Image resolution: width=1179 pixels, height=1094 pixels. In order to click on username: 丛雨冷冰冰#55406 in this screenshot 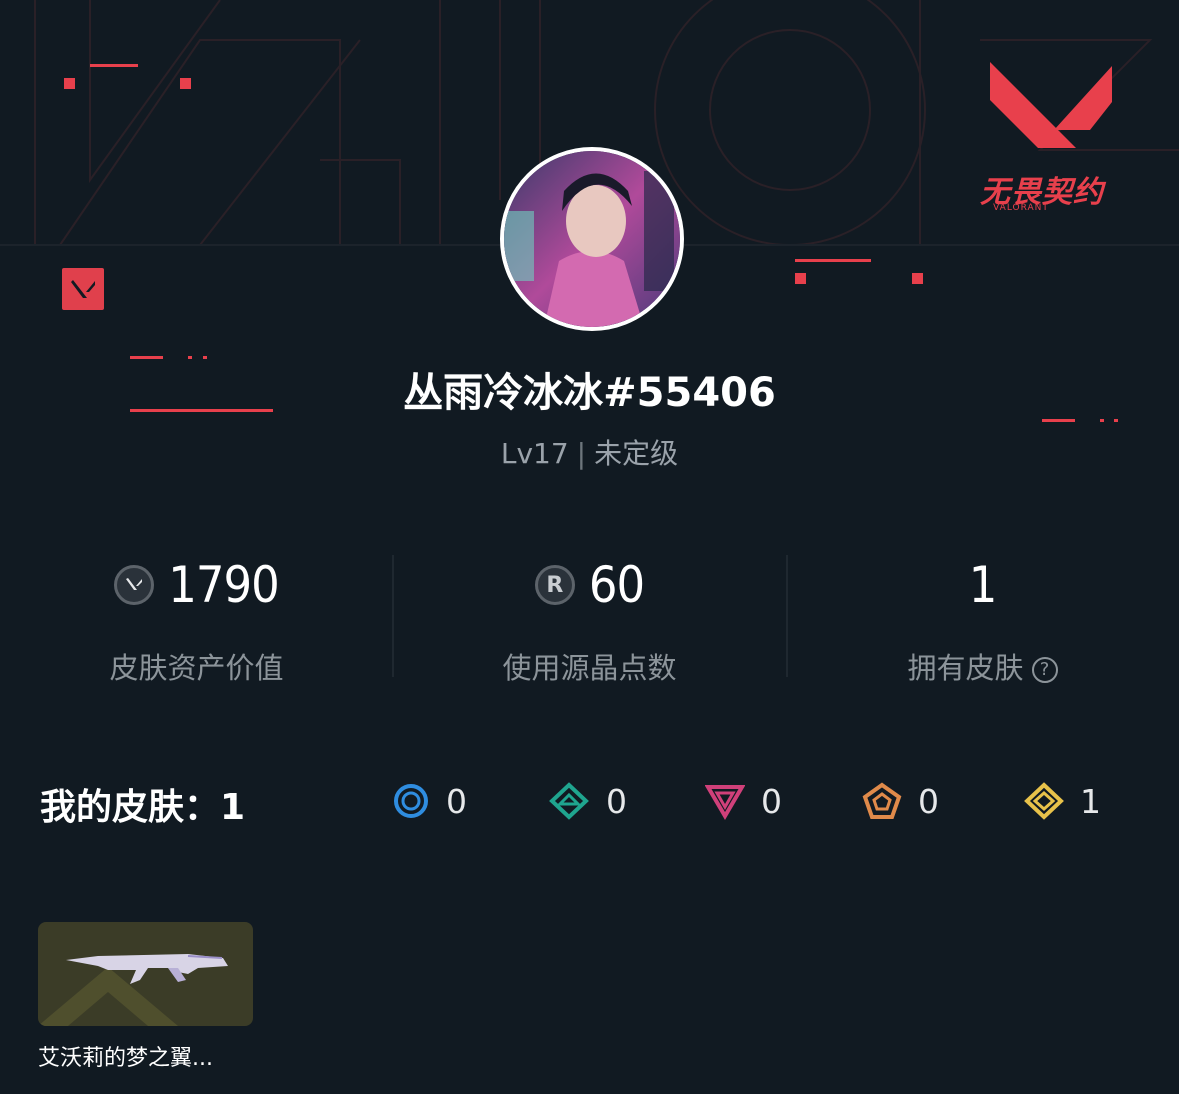, I will do `click(589, 393)`.